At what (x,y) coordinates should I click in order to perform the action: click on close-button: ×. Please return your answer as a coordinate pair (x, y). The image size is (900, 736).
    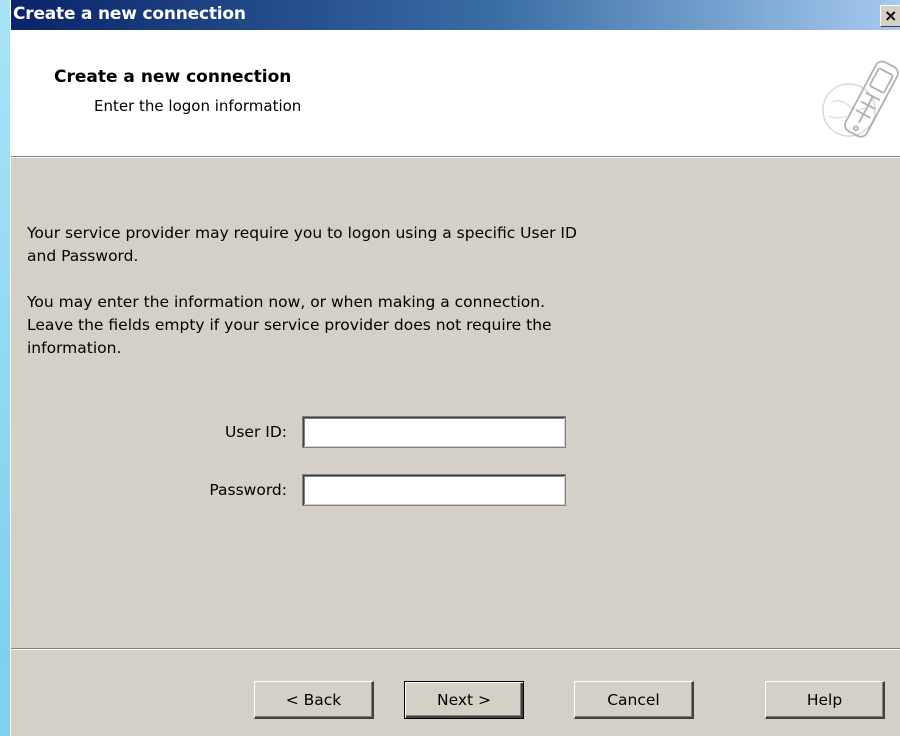
    Looking at the image, I should click on (890, 16).